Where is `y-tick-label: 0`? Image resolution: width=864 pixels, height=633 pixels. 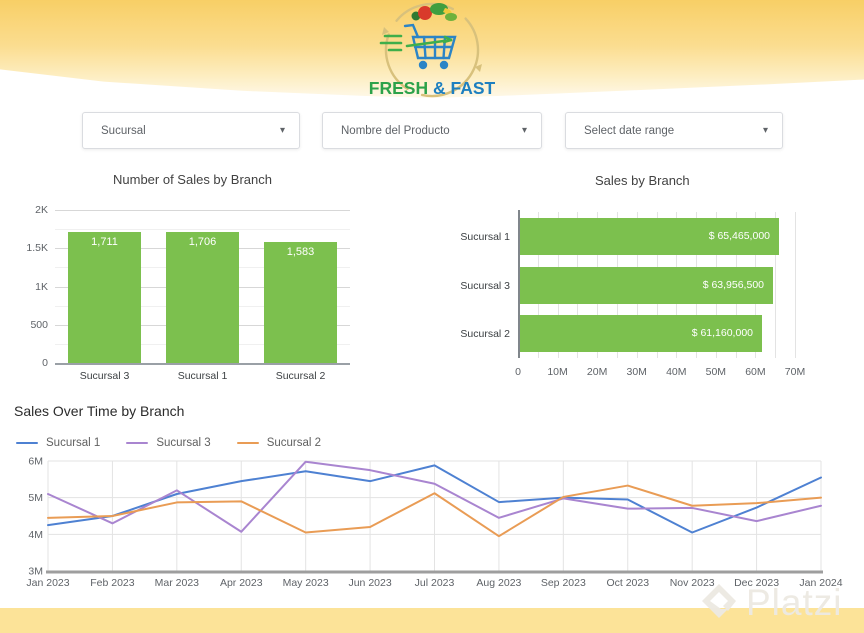
y-tick-label: 0 is located at coordinates (45, 363).